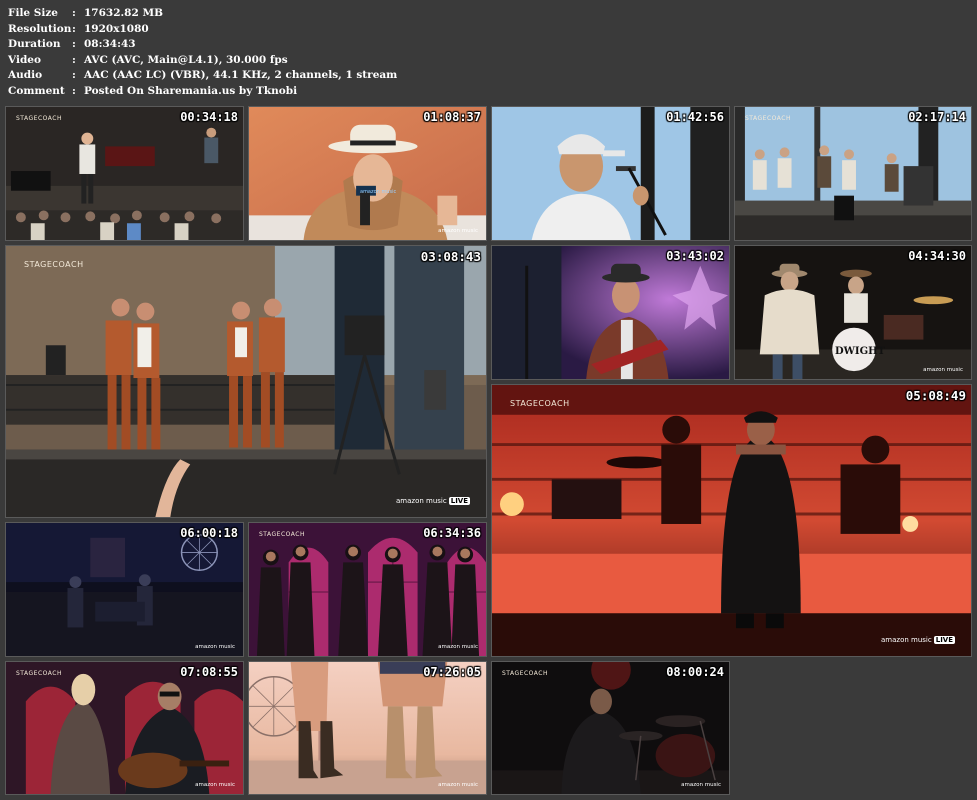 The height and width of the screenshot is (800, 977). I want to click on timestamp: 06:34:36, so click(452, 533).